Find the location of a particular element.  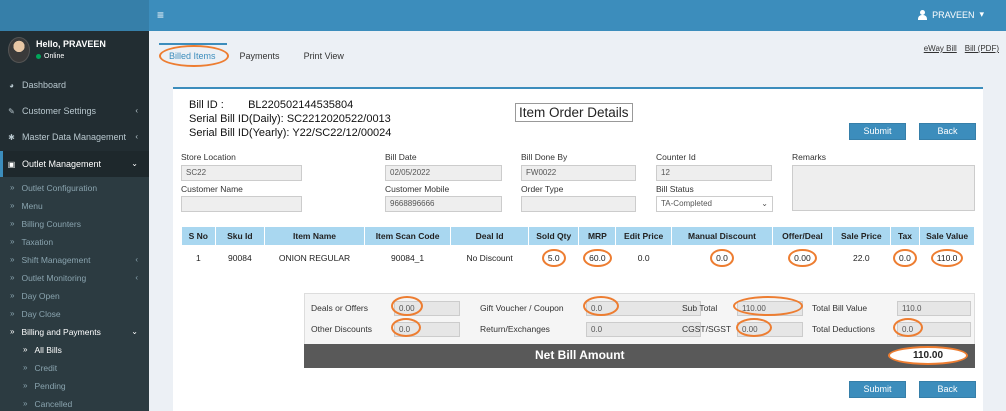

store-icon: ▣ is located at coordinates (11, 164).